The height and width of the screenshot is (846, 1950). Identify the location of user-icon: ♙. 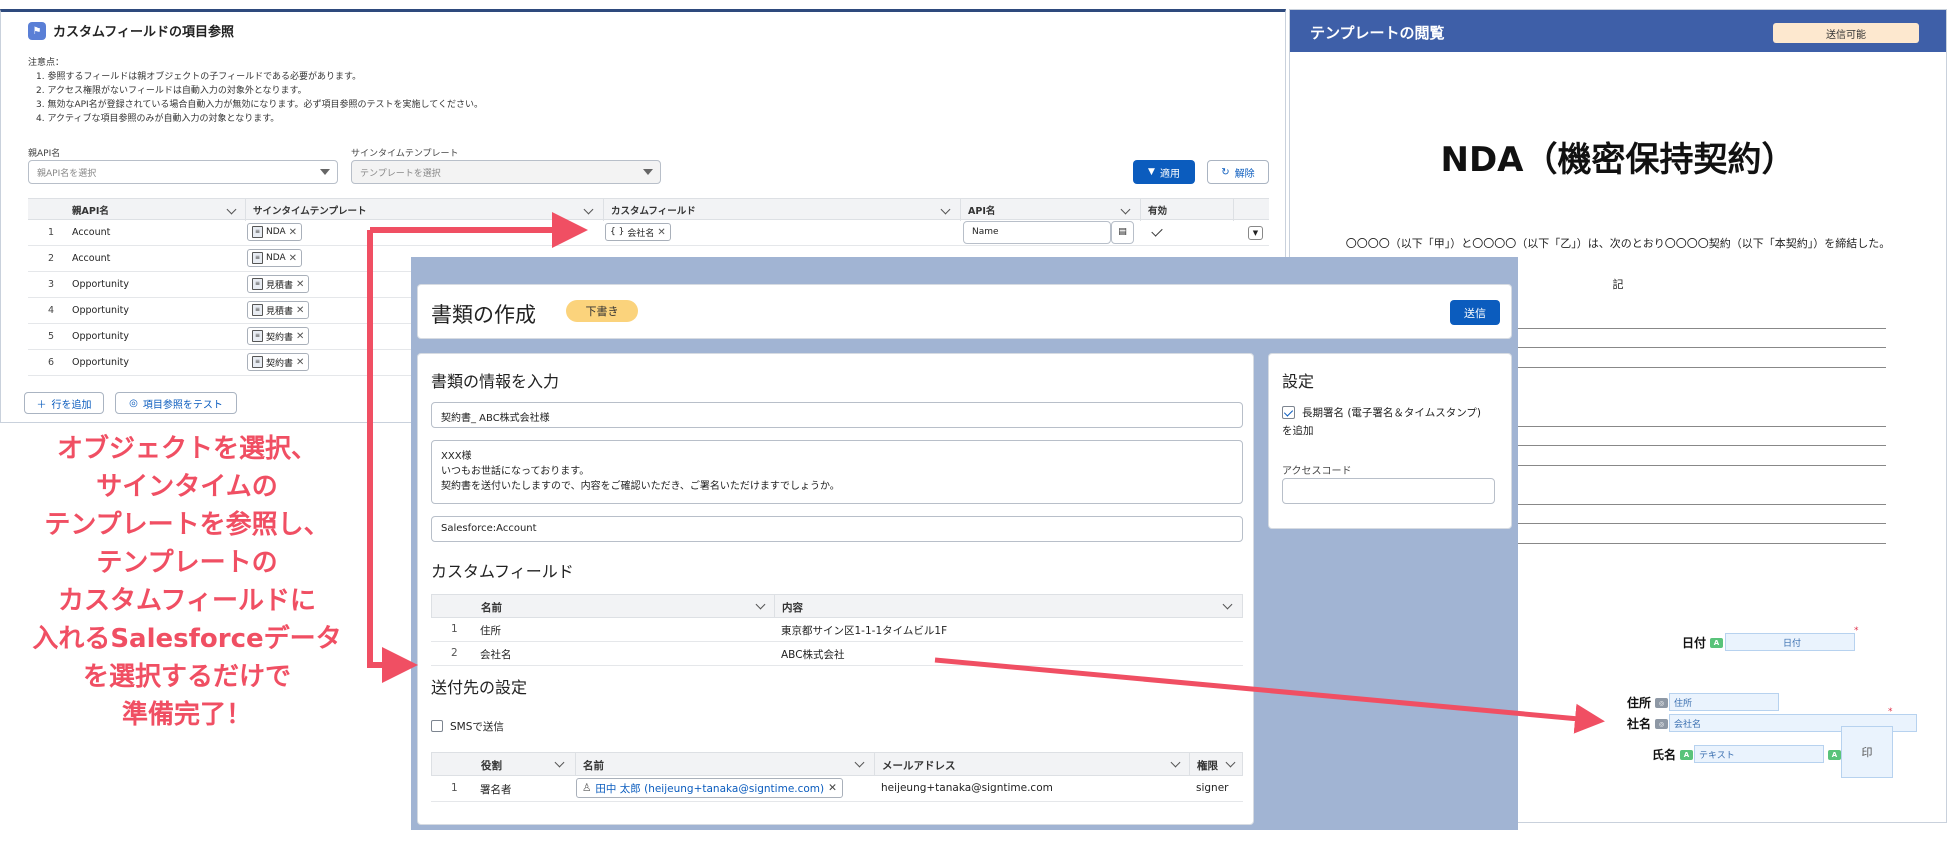
(587, 788).